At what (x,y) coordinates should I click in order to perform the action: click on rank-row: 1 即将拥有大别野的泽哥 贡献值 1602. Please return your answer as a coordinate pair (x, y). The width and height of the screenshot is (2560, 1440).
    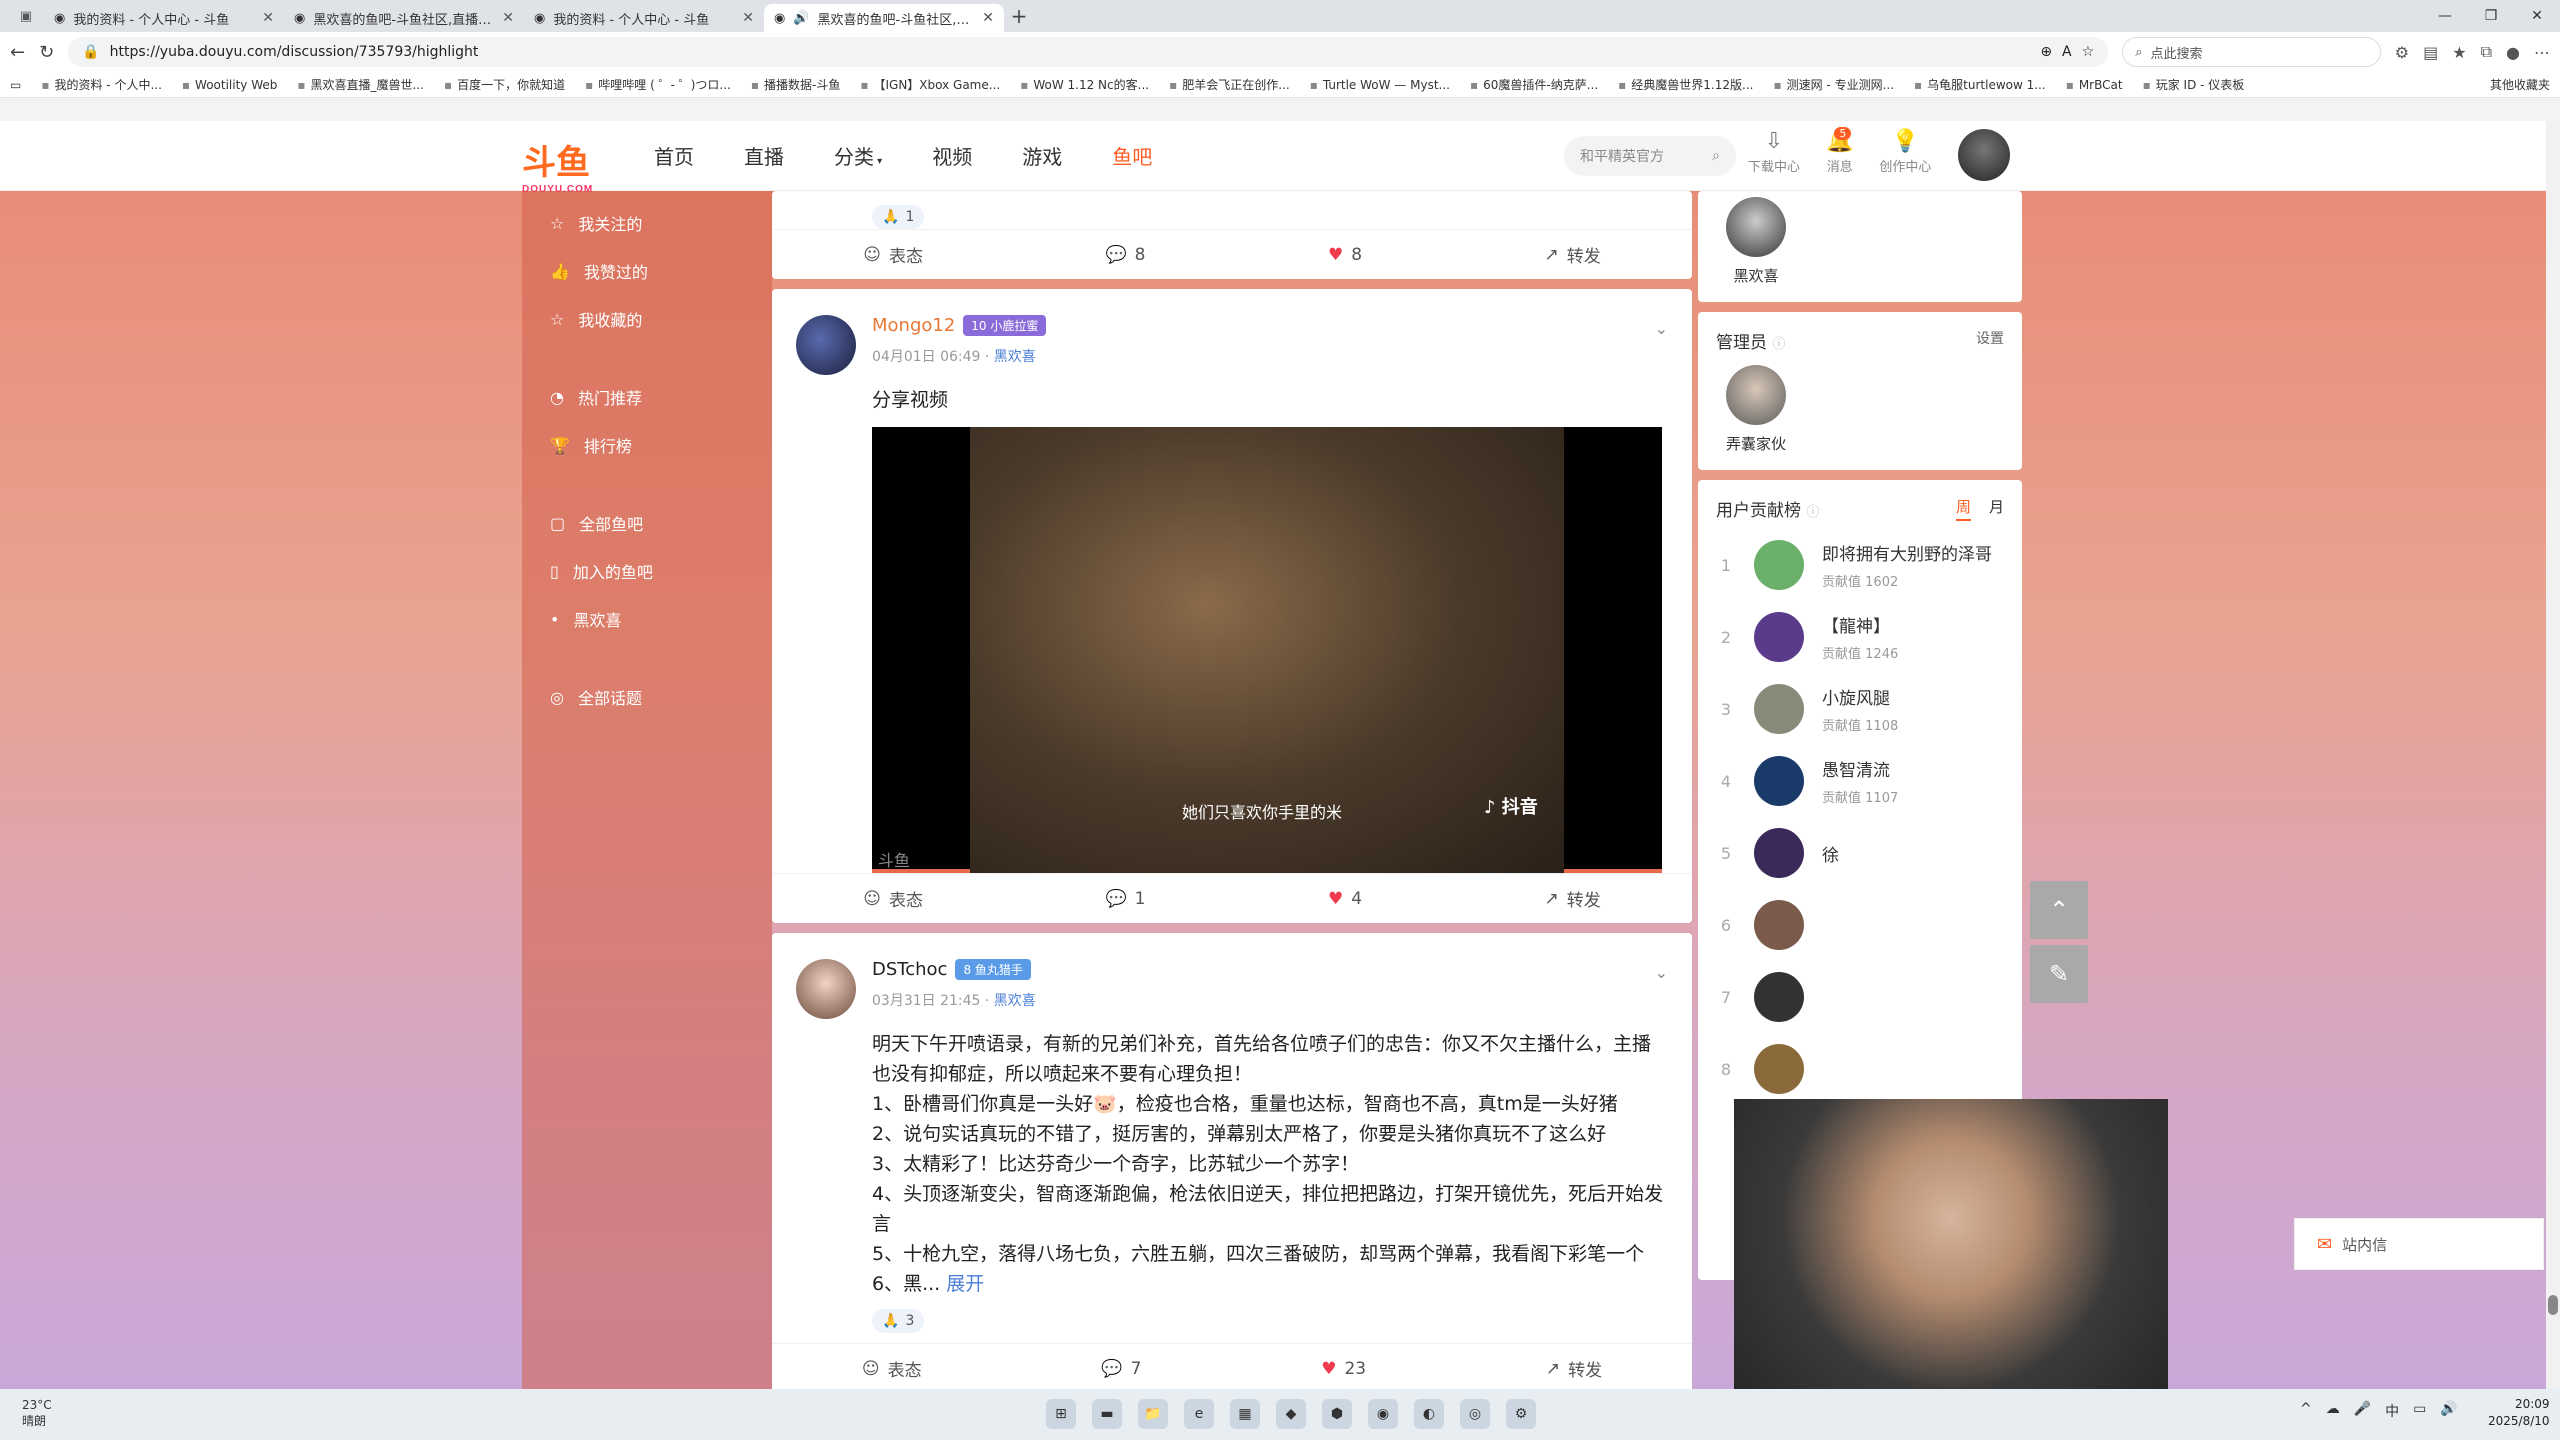
    Looking at the image, I should click on (1860, 565).